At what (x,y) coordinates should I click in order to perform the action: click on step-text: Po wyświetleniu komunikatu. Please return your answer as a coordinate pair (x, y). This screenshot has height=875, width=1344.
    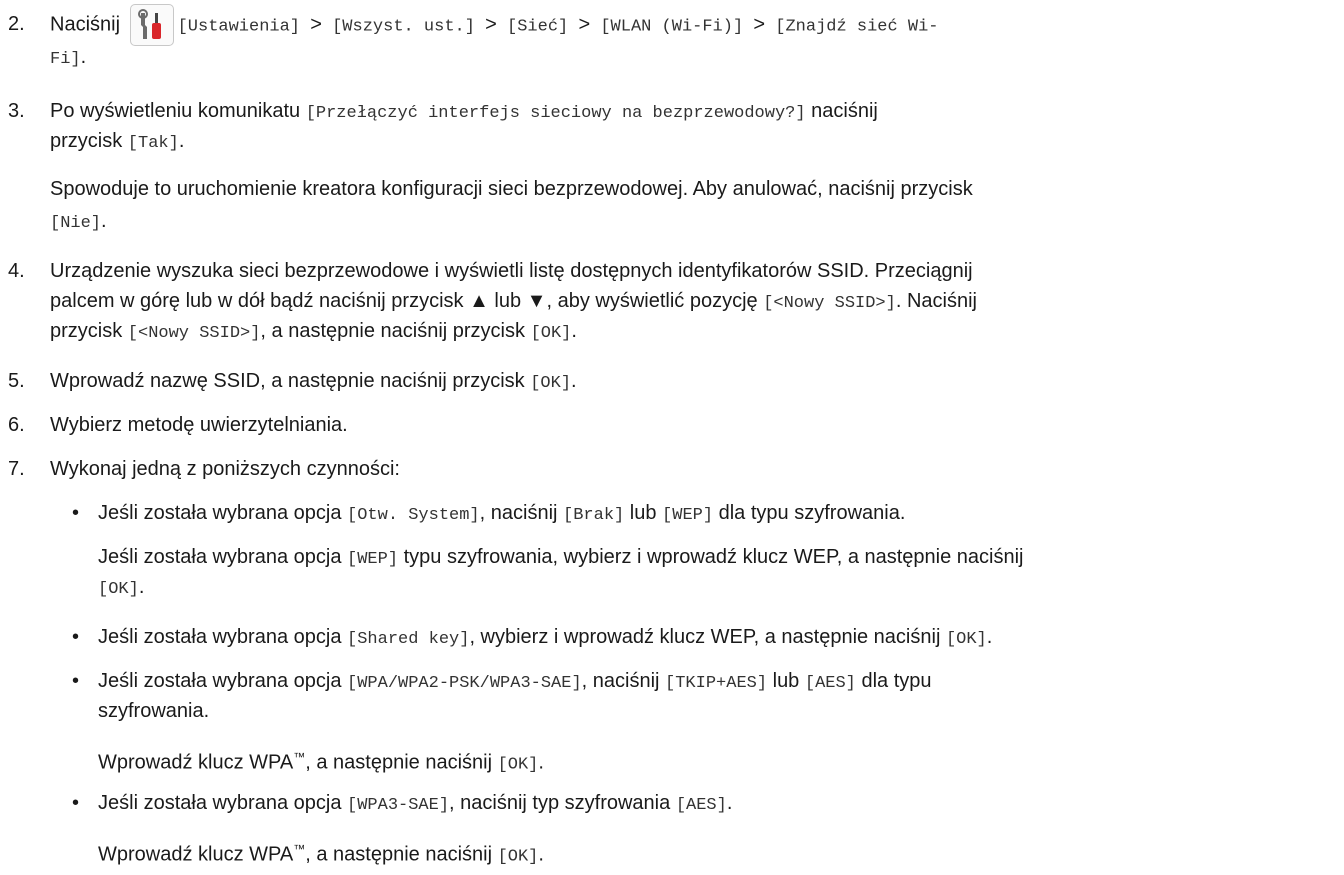
    Looking at the image, I should click on (178, 111).